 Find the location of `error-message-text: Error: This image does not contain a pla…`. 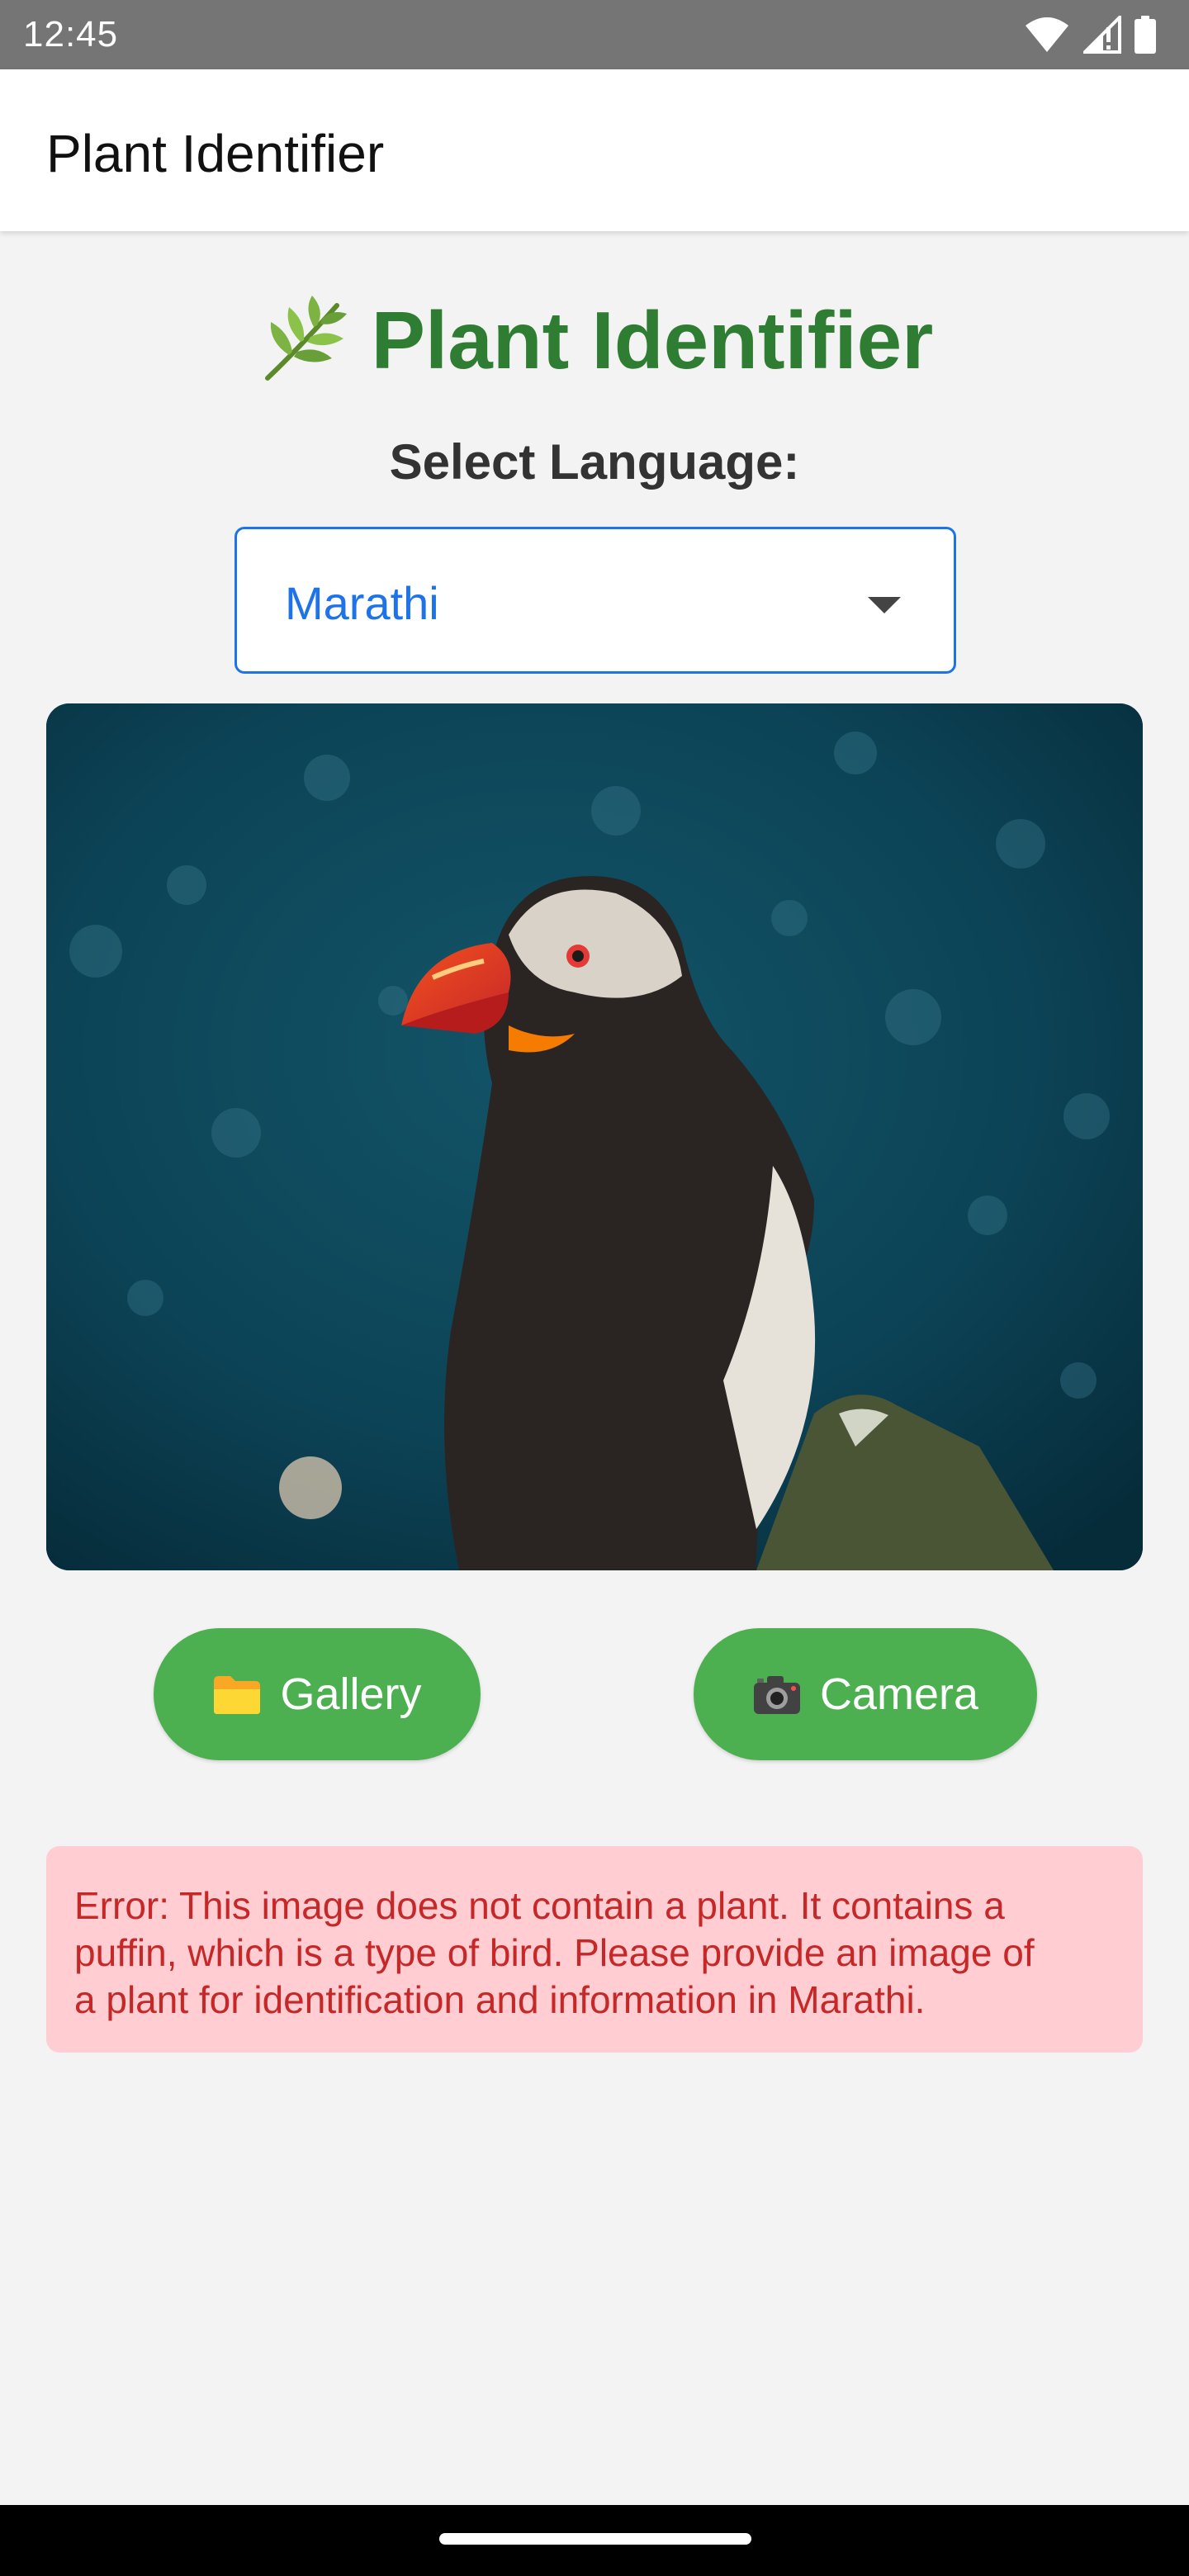

error-message-text: Error: This image does not contain a pla… is located at coordinates (554, 1952).